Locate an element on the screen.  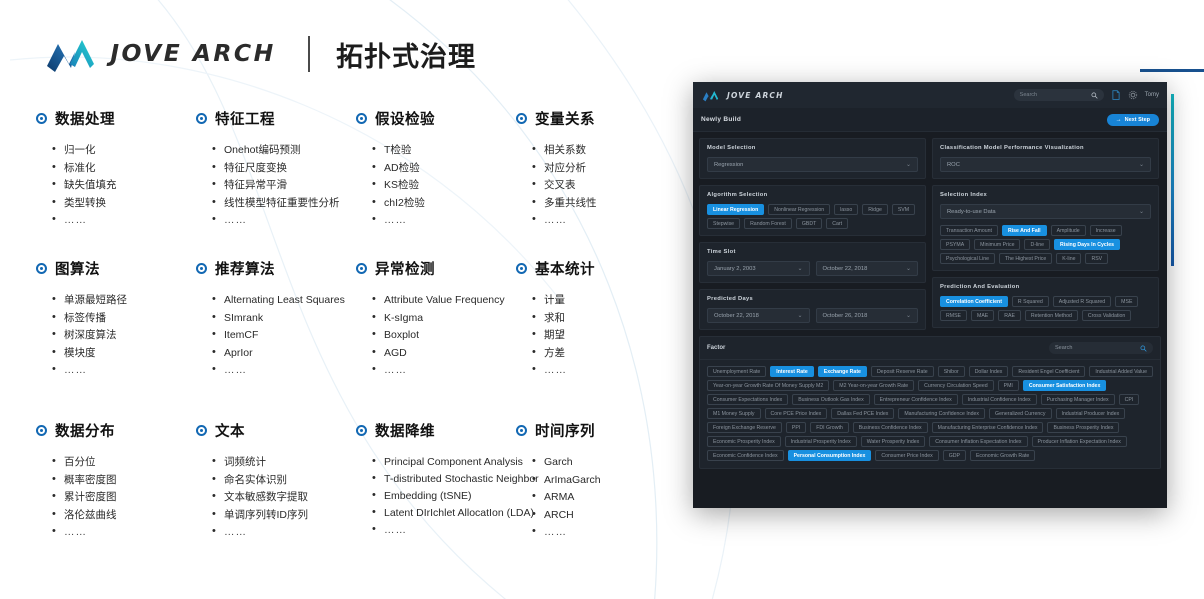
tag-chip: RAE is located at coordinates (1009, 315).